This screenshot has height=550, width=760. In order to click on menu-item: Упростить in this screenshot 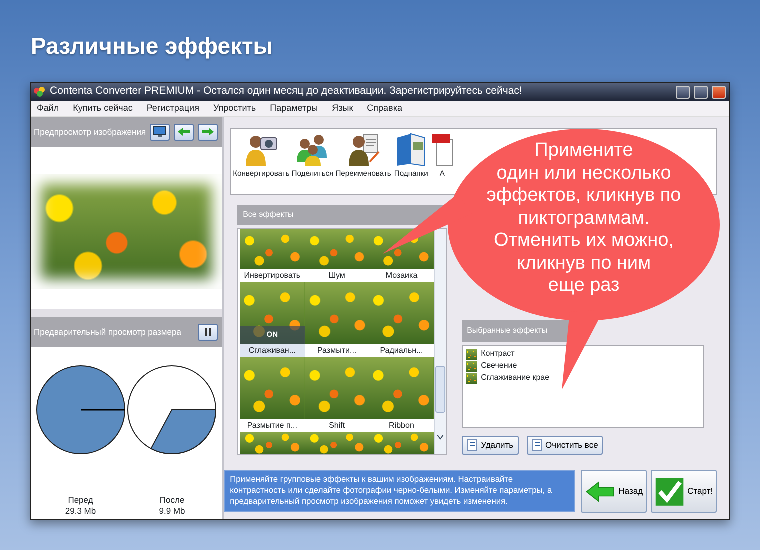, I will do `click(234, 109)`.